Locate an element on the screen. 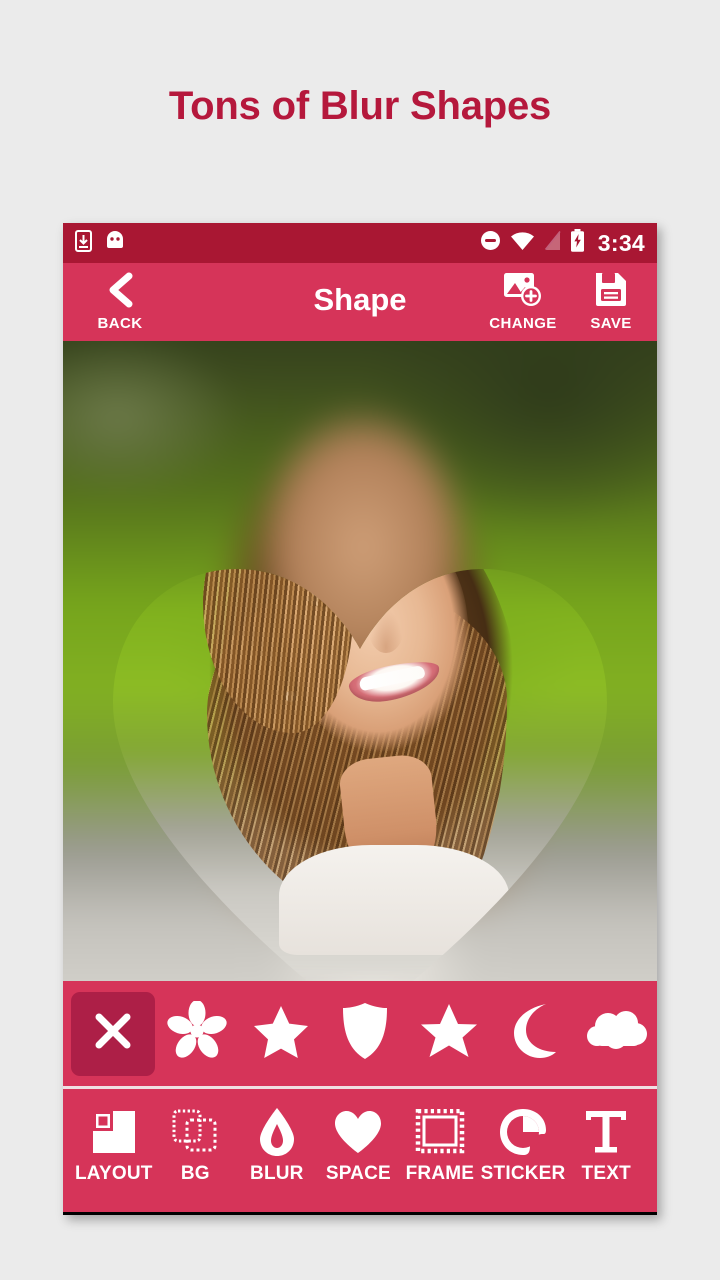 The image size is (720, 1280). shape-item-flower is located at coordinates (197, 1034).